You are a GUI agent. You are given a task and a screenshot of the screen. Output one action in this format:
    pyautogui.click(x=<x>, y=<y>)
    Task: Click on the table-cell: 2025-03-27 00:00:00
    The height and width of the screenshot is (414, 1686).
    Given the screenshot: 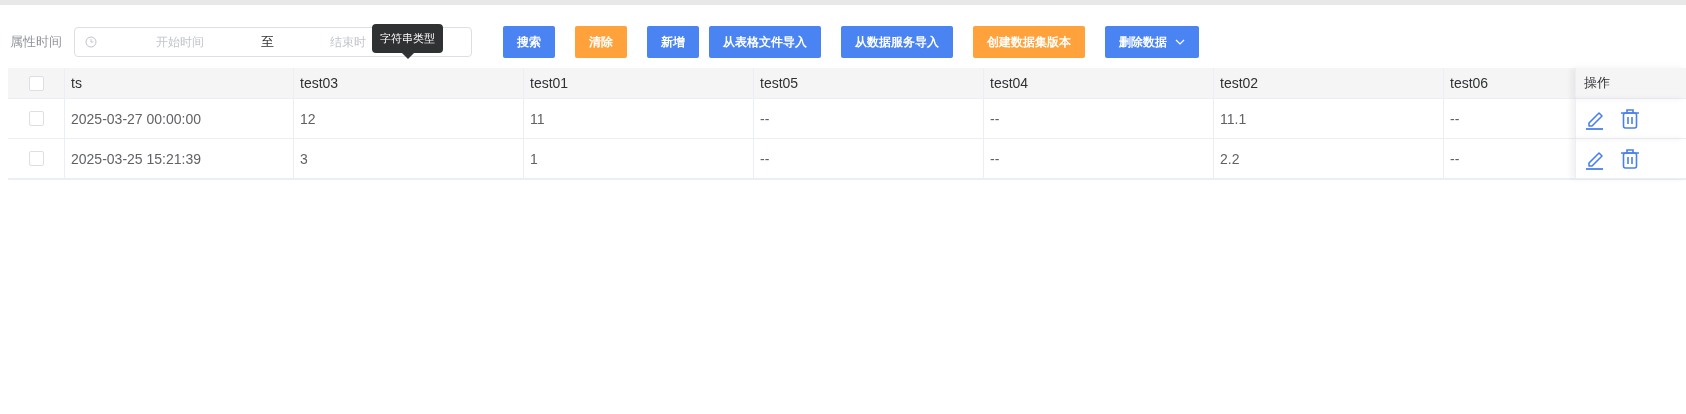 What is the action you would take?
    pyautogui.click(x=136, y=118)
    